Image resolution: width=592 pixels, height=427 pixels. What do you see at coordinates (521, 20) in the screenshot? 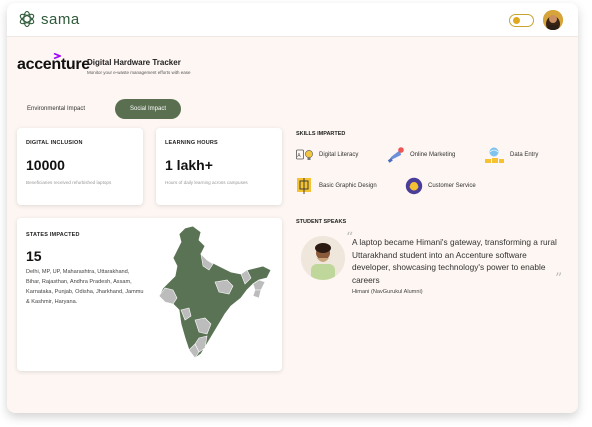
I see `theme-toggle` at bounding box center [521, 20].